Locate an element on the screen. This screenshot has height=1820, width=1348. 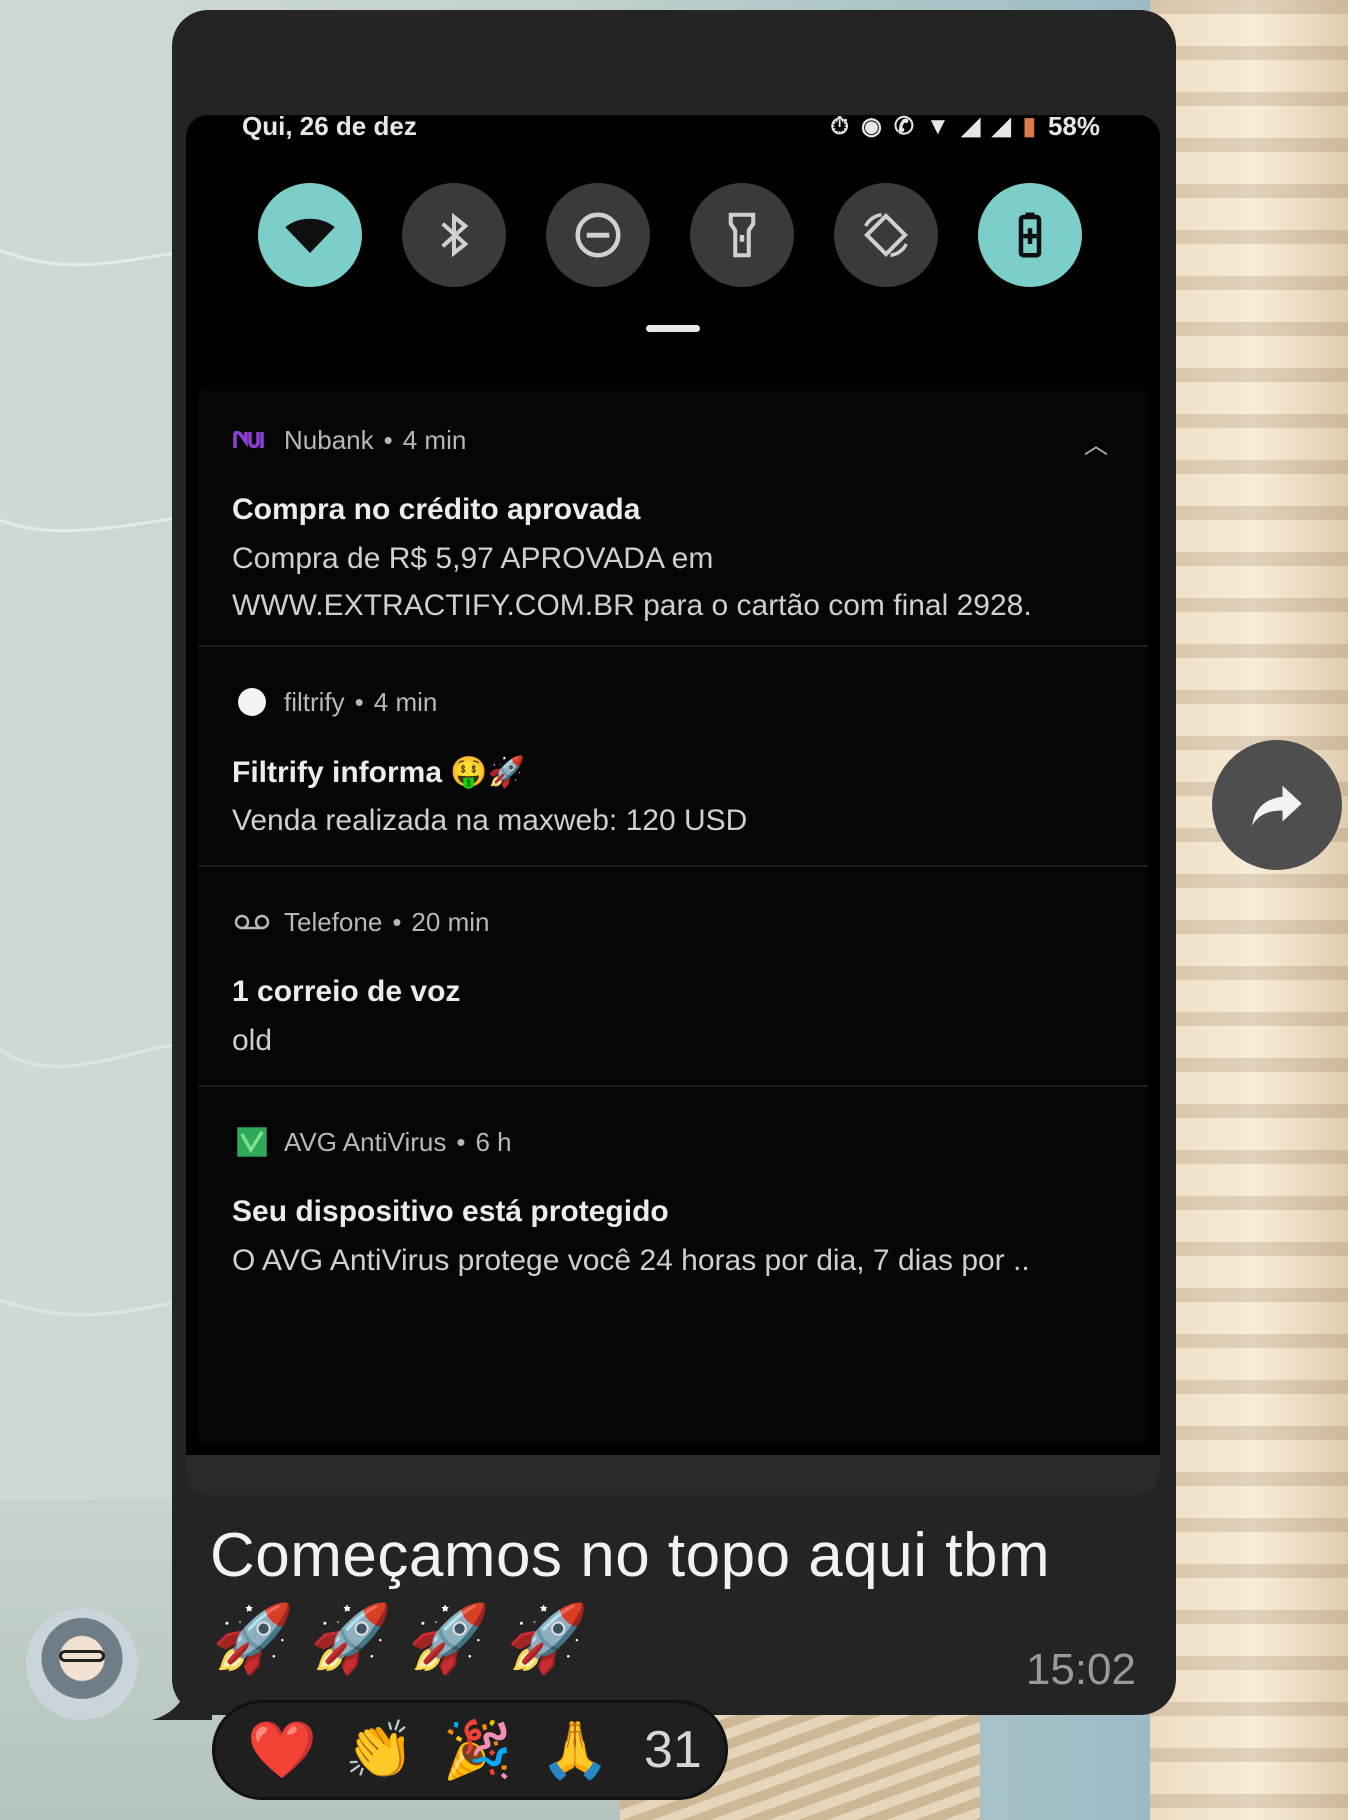
vibrate-icon: ◉ is located at coordinates (871, 127).